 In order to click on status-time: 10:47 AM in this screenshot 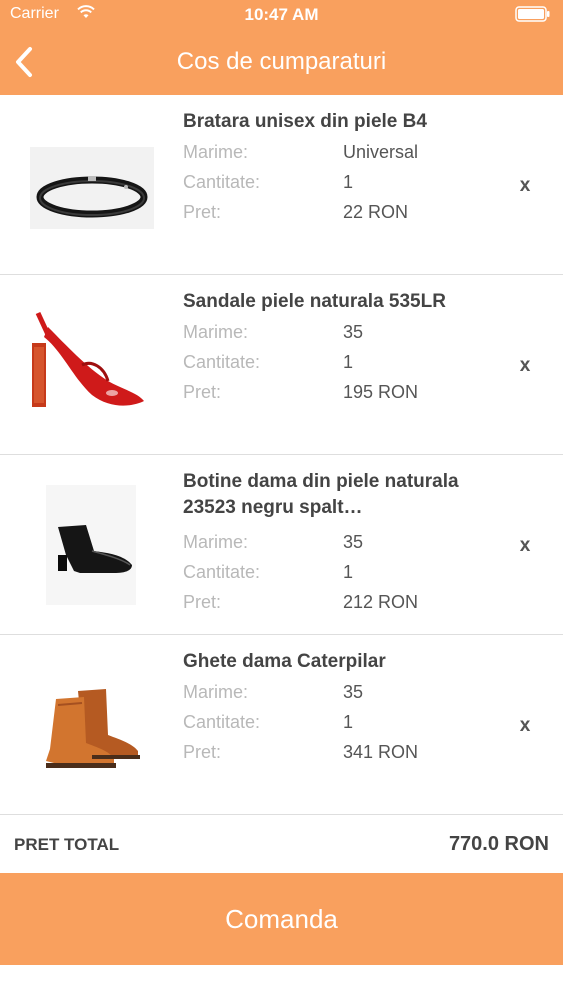, I will do `click(281, 14)`.